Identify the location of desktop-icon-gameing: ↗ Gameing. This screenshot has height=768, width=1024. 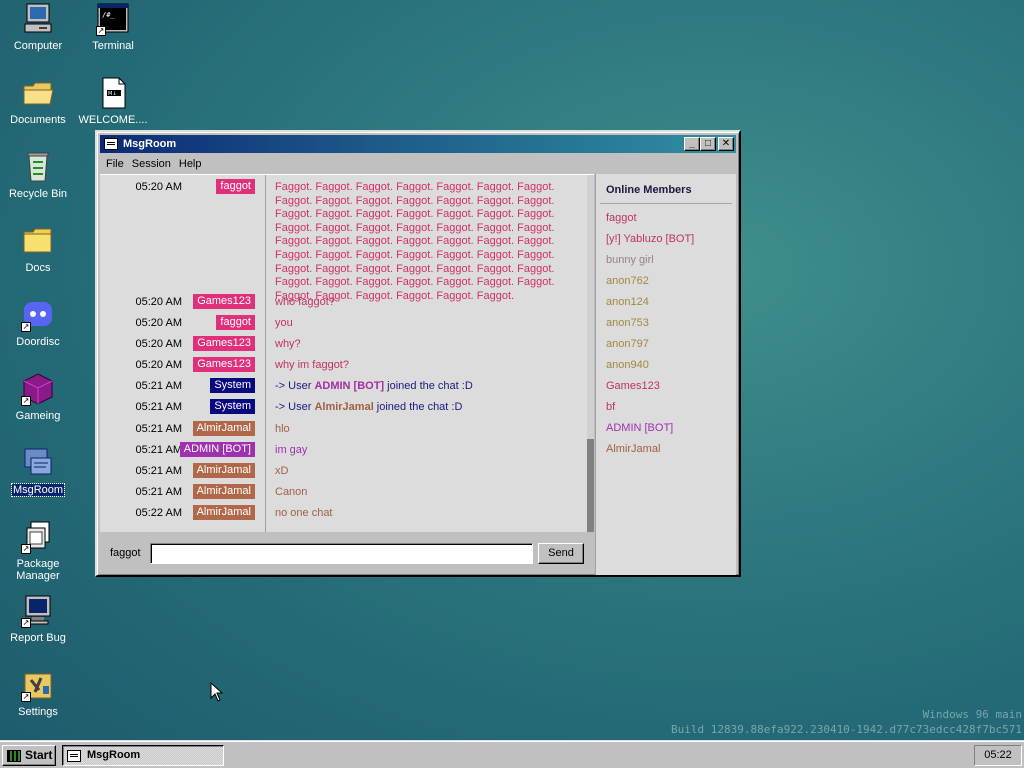
(38, 397).